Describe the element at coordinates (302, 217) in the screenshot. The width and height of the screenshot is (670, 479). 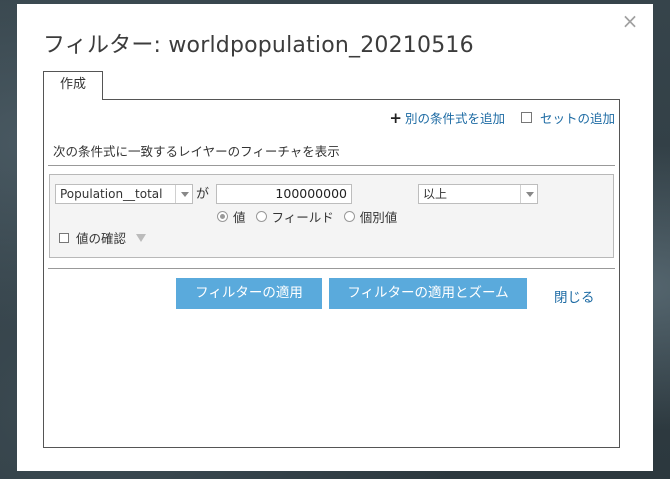
I see `radio-field-label: フィールド` at that location.